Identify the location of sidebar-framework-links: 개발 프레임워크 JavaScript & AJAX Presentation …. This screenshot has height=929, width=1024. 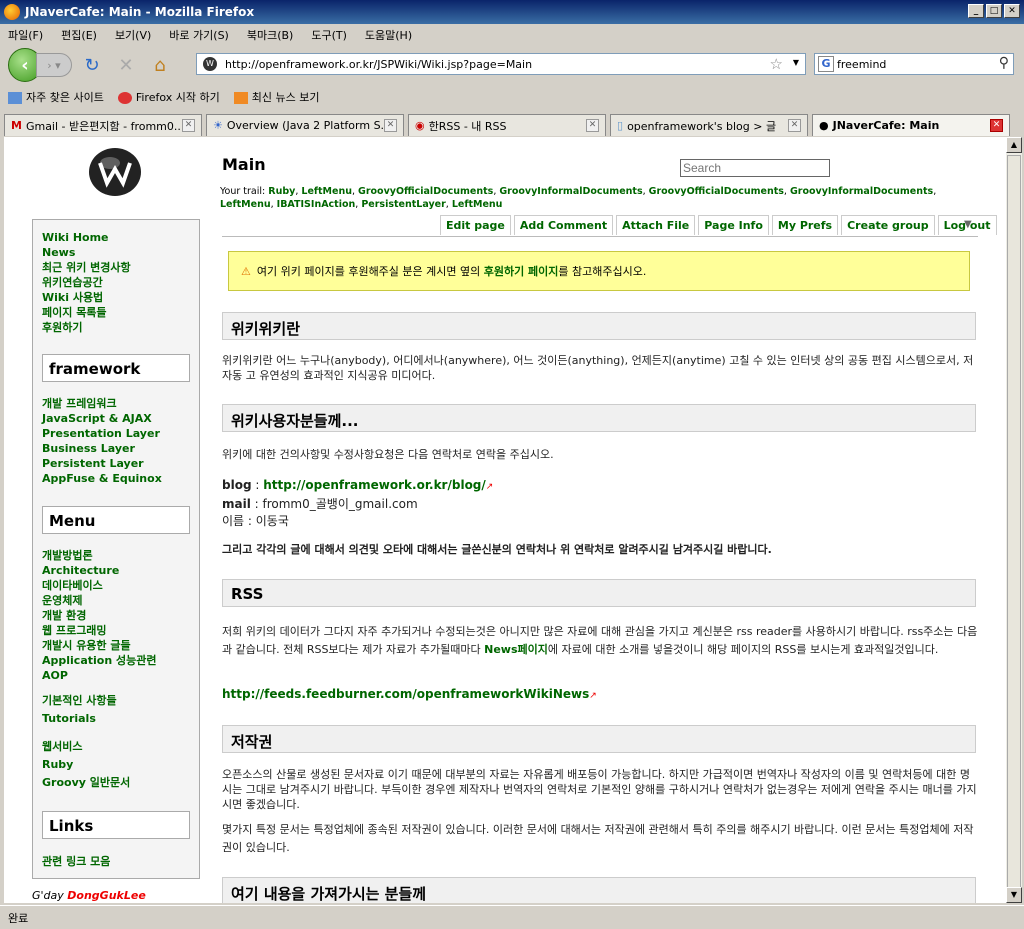
(97, 441).